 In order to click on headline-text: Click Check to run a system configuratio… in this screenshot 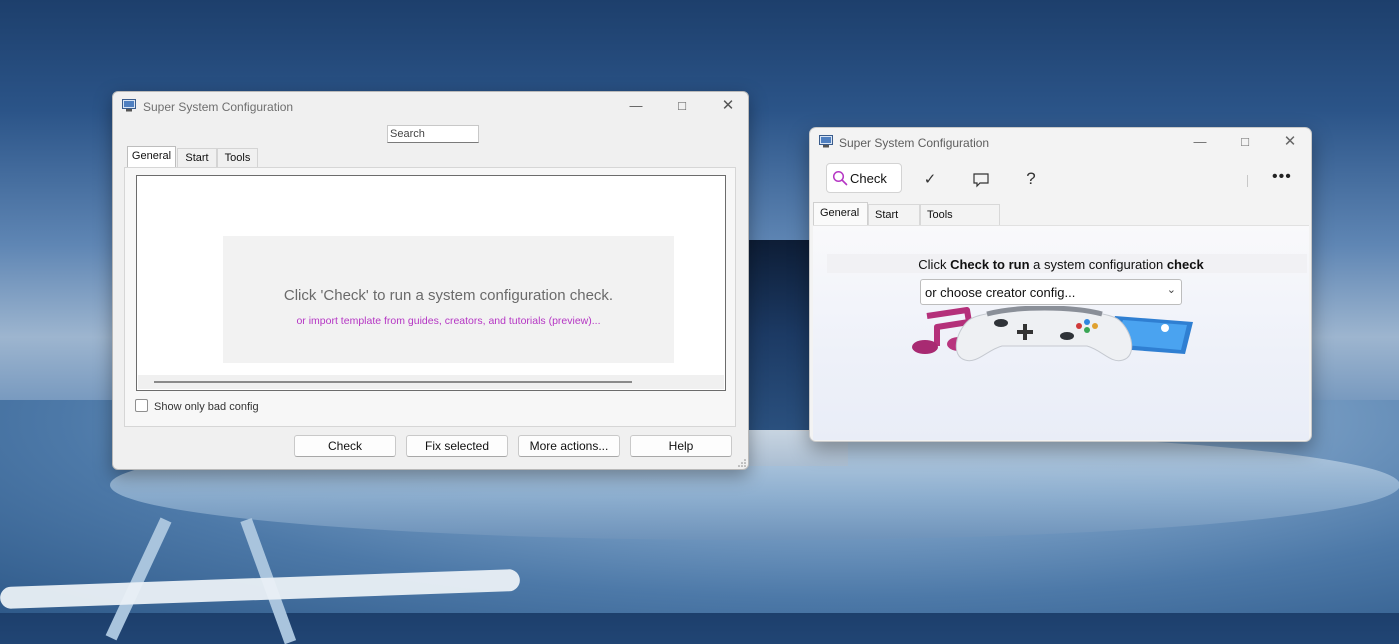, I will do `click(1061, 264)`.